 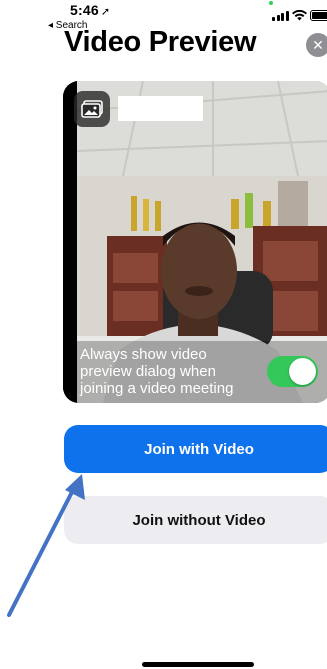 I want to click on annotation-arrow, so click(x=46, y=545).